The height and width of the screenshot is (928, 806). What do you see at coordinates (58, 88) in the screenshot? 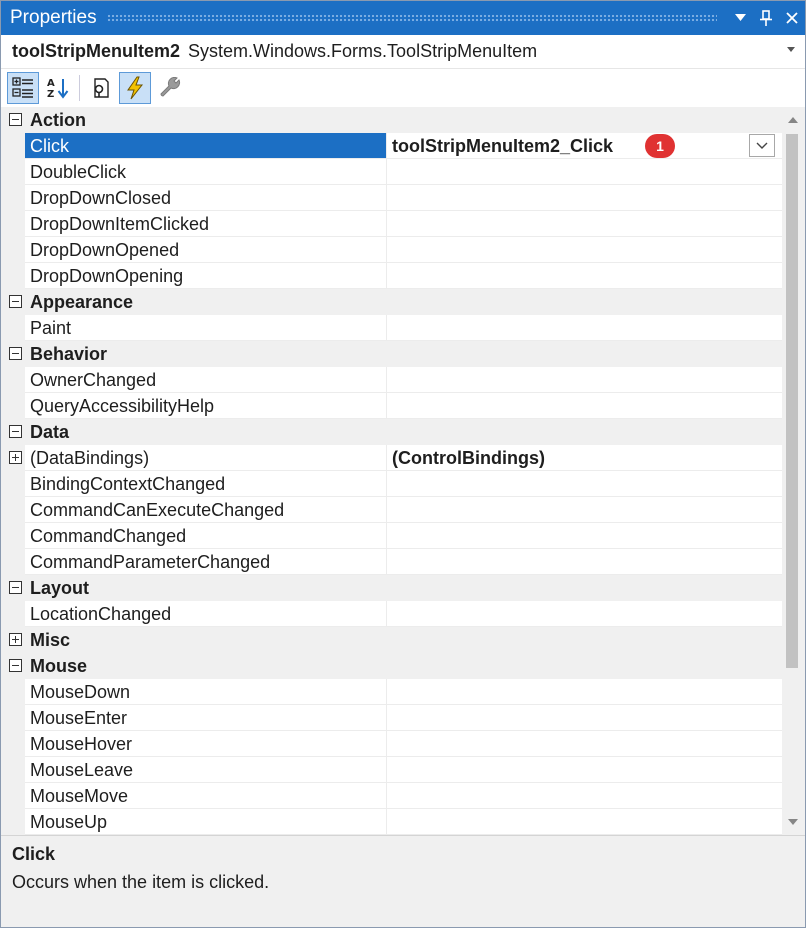
I see `alphabetical-button: A Z` at bounding box center [58, 88].